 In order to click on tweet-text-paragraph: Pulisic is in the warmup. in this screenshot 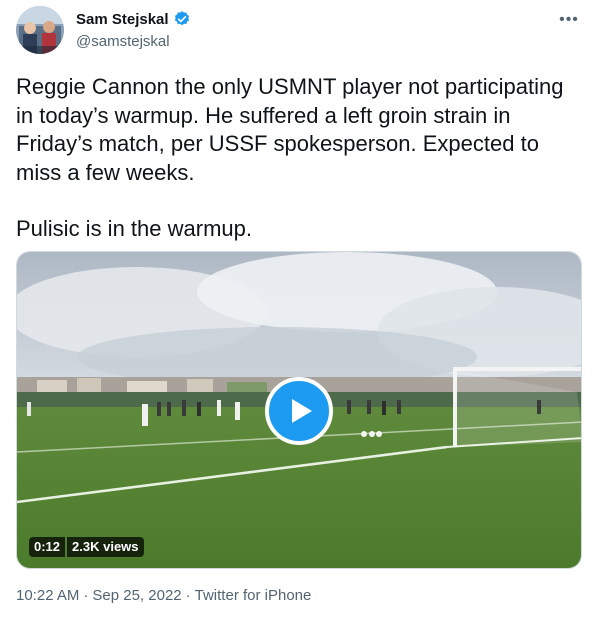, I will do `click(134, 228)`.